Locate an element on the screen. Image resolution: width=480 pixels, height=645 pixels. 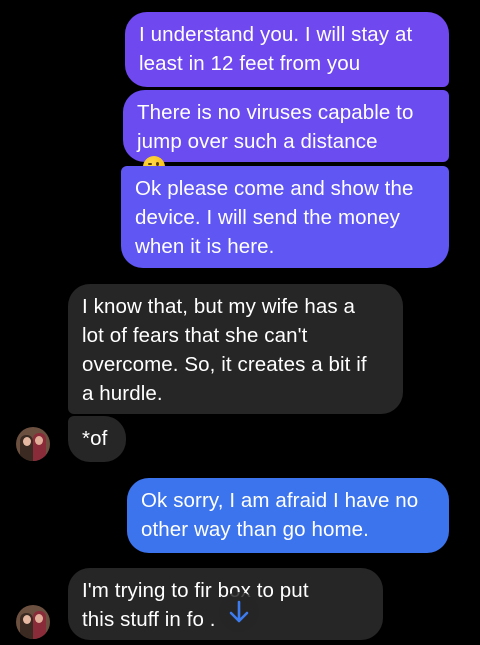
scroll-to-bottom-button is located at coordinates (239, 612).